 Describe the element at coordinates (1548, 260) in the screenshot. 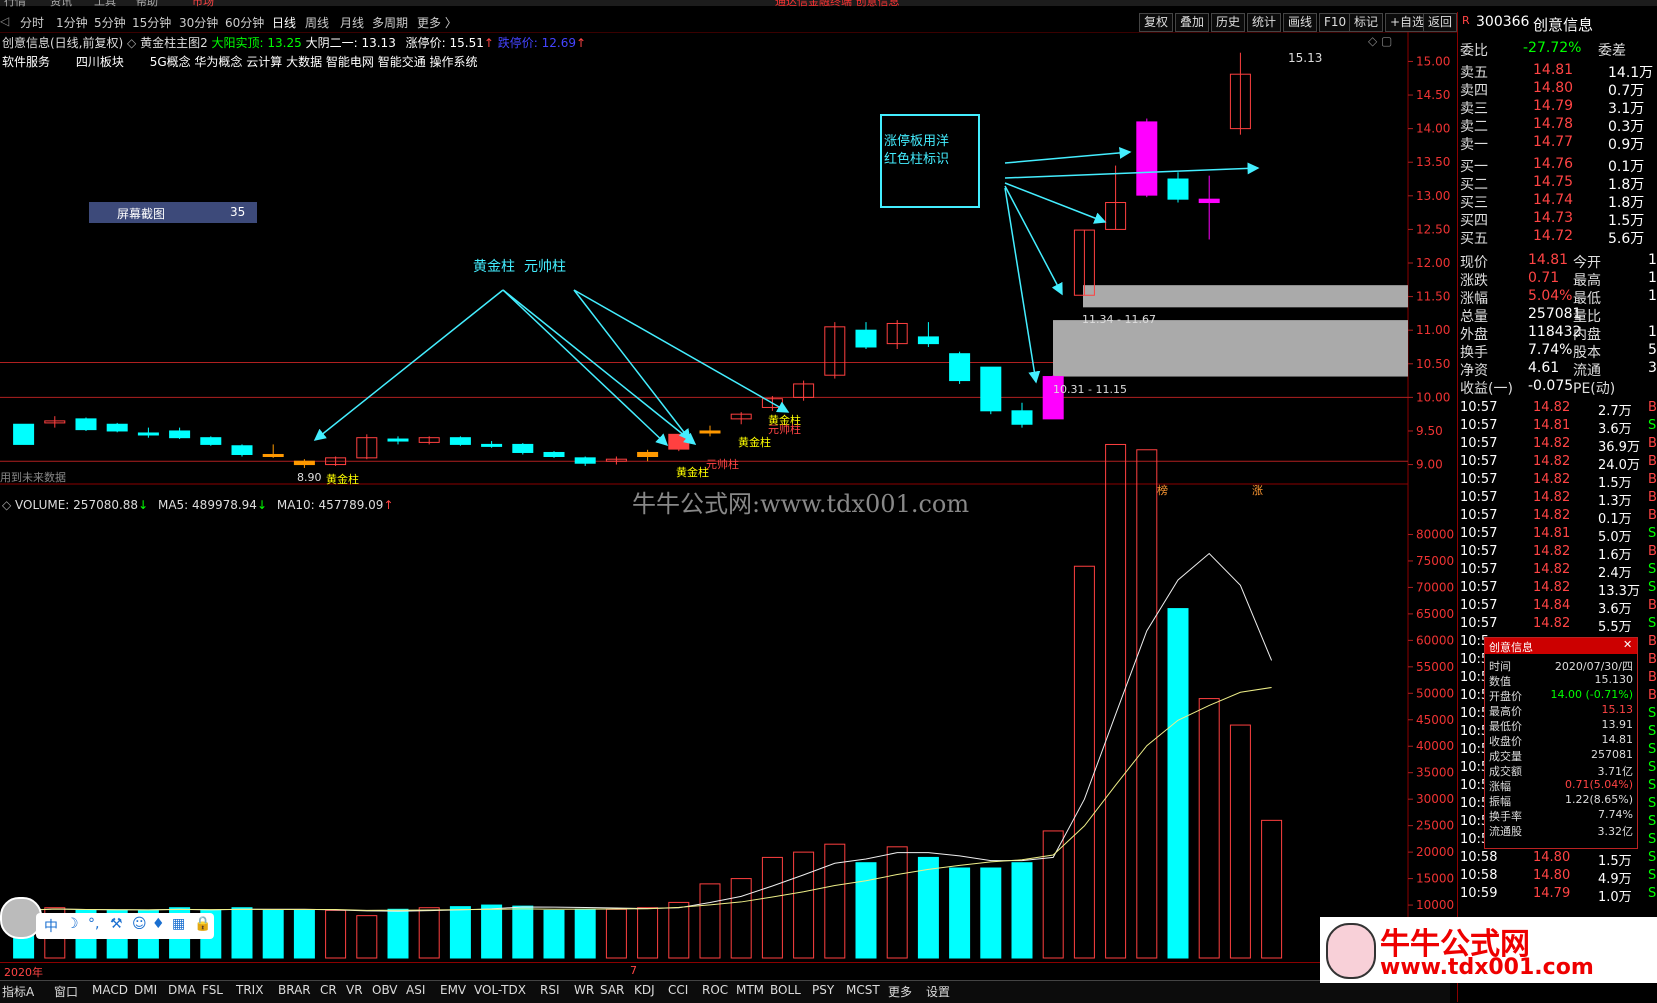

I see `stat-value: 14.81` at that location.